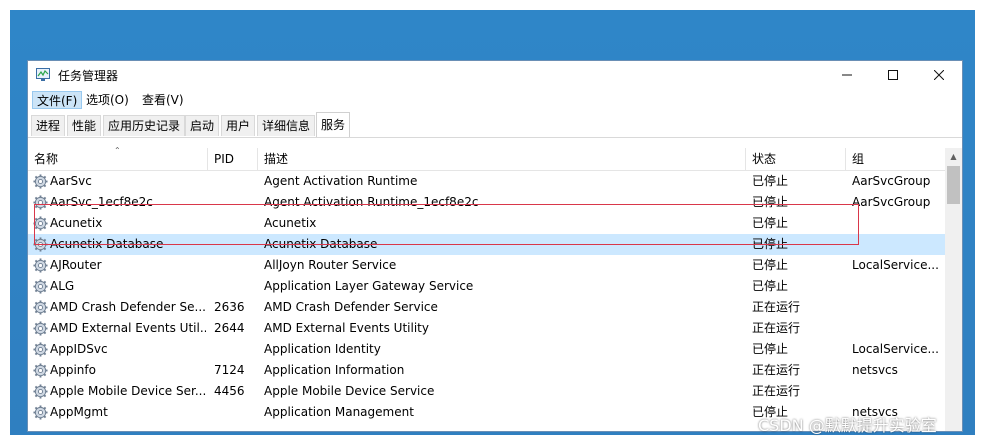 The image size is (985, 440). I want to click on col-pid: PID, so click(233, 159).